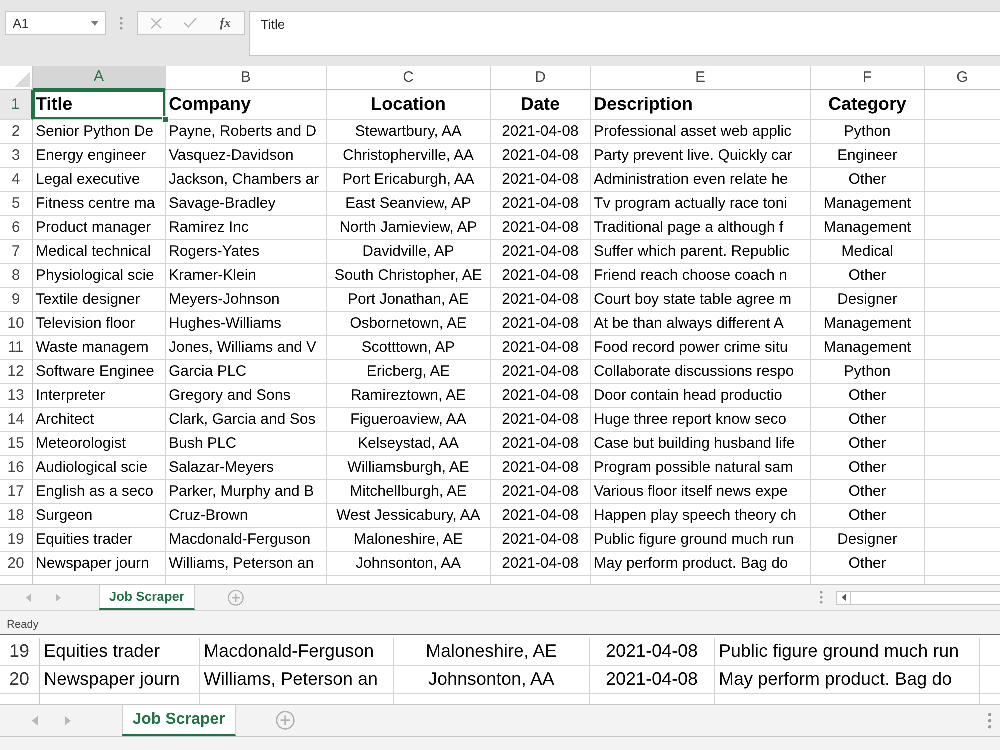  Describe the element at coordinates (16, 516) in the screenshot. I see `row-header: 18` at that location.